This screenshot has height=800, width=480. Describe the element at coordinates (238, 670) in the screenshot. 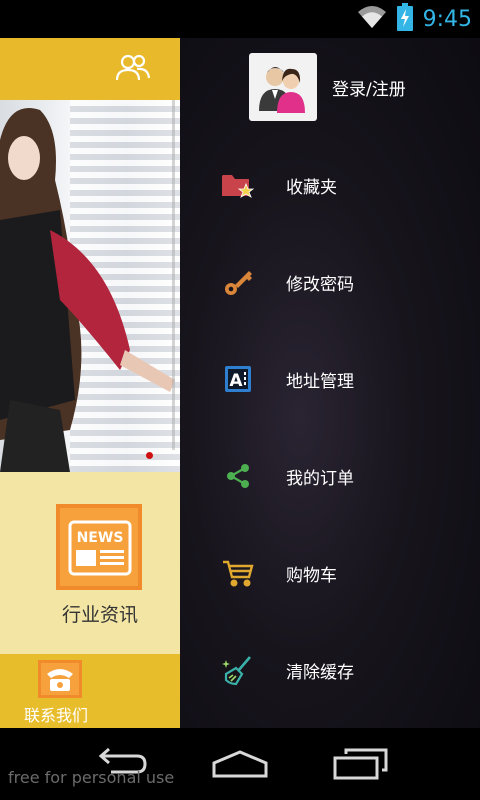

I see `broom-icon` at that location.